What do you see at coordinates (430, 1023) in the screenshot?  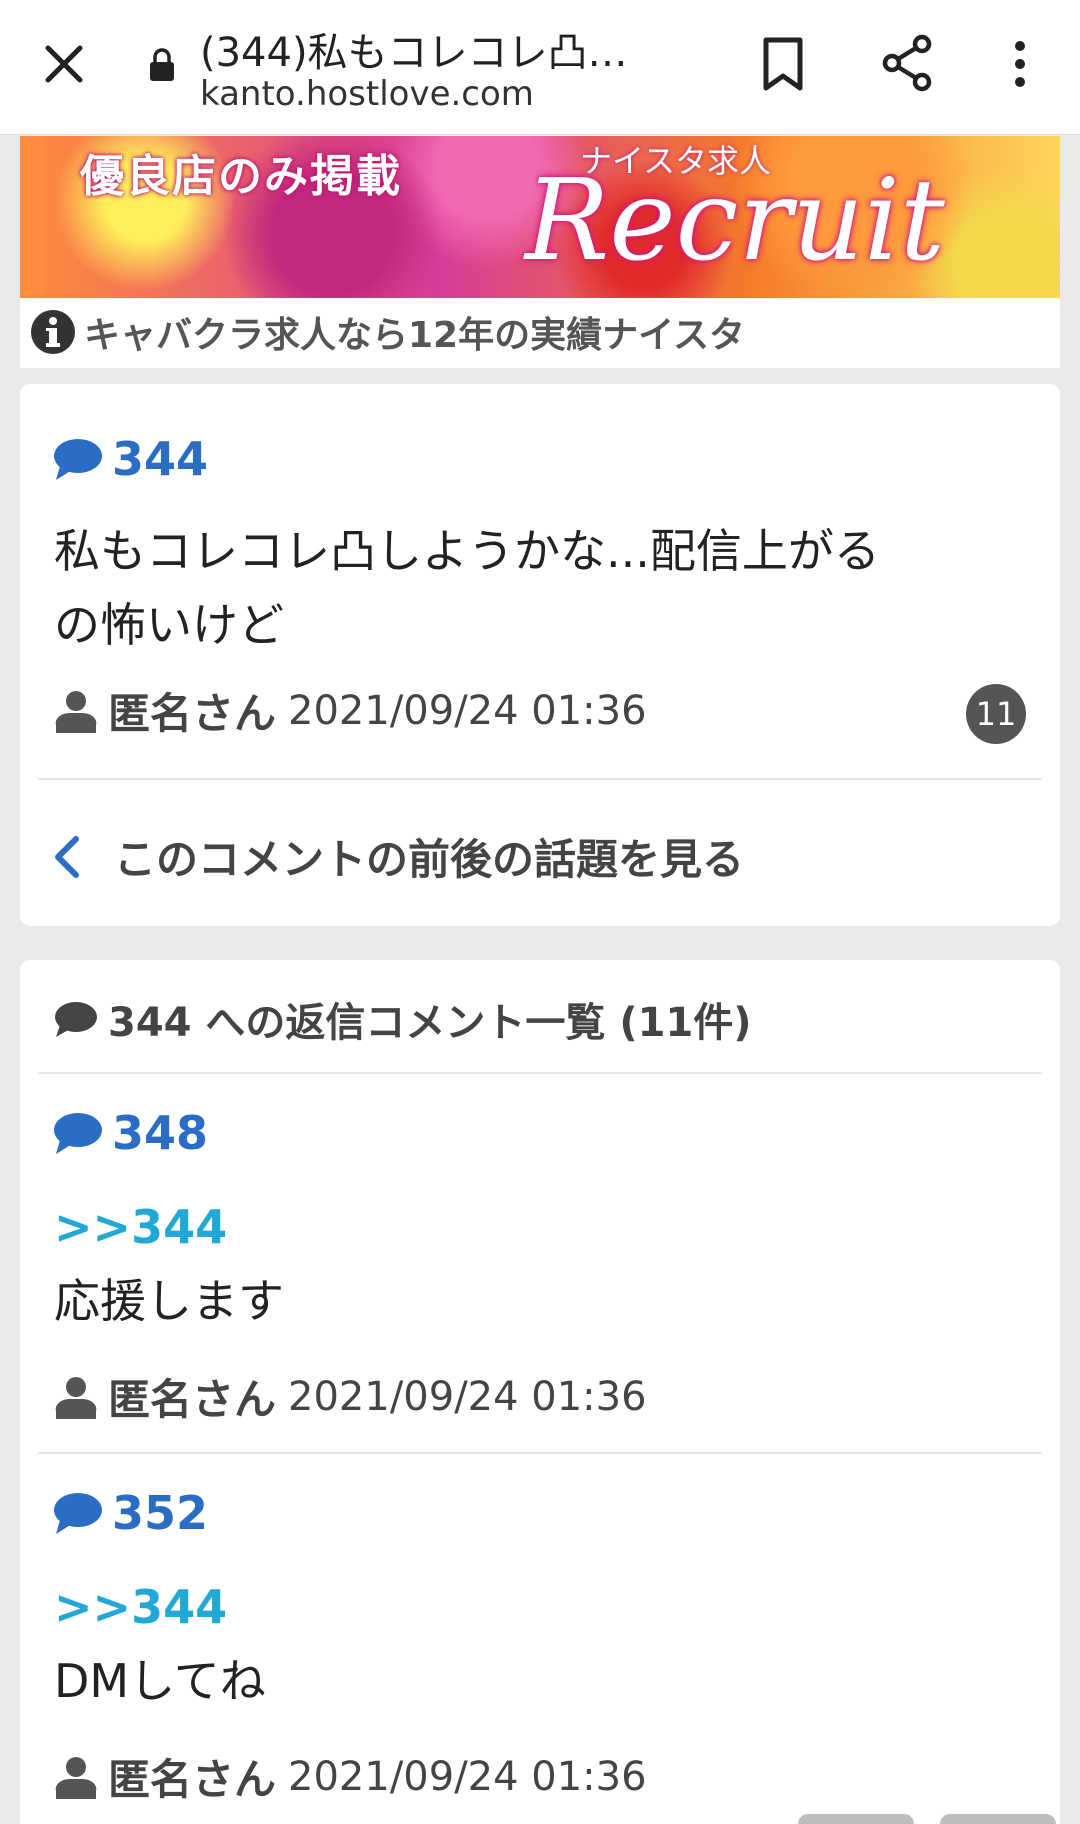 I see `replies-header-text: 344 への返信コメント一覧 (11件)` at bounding box center [430, 1023].